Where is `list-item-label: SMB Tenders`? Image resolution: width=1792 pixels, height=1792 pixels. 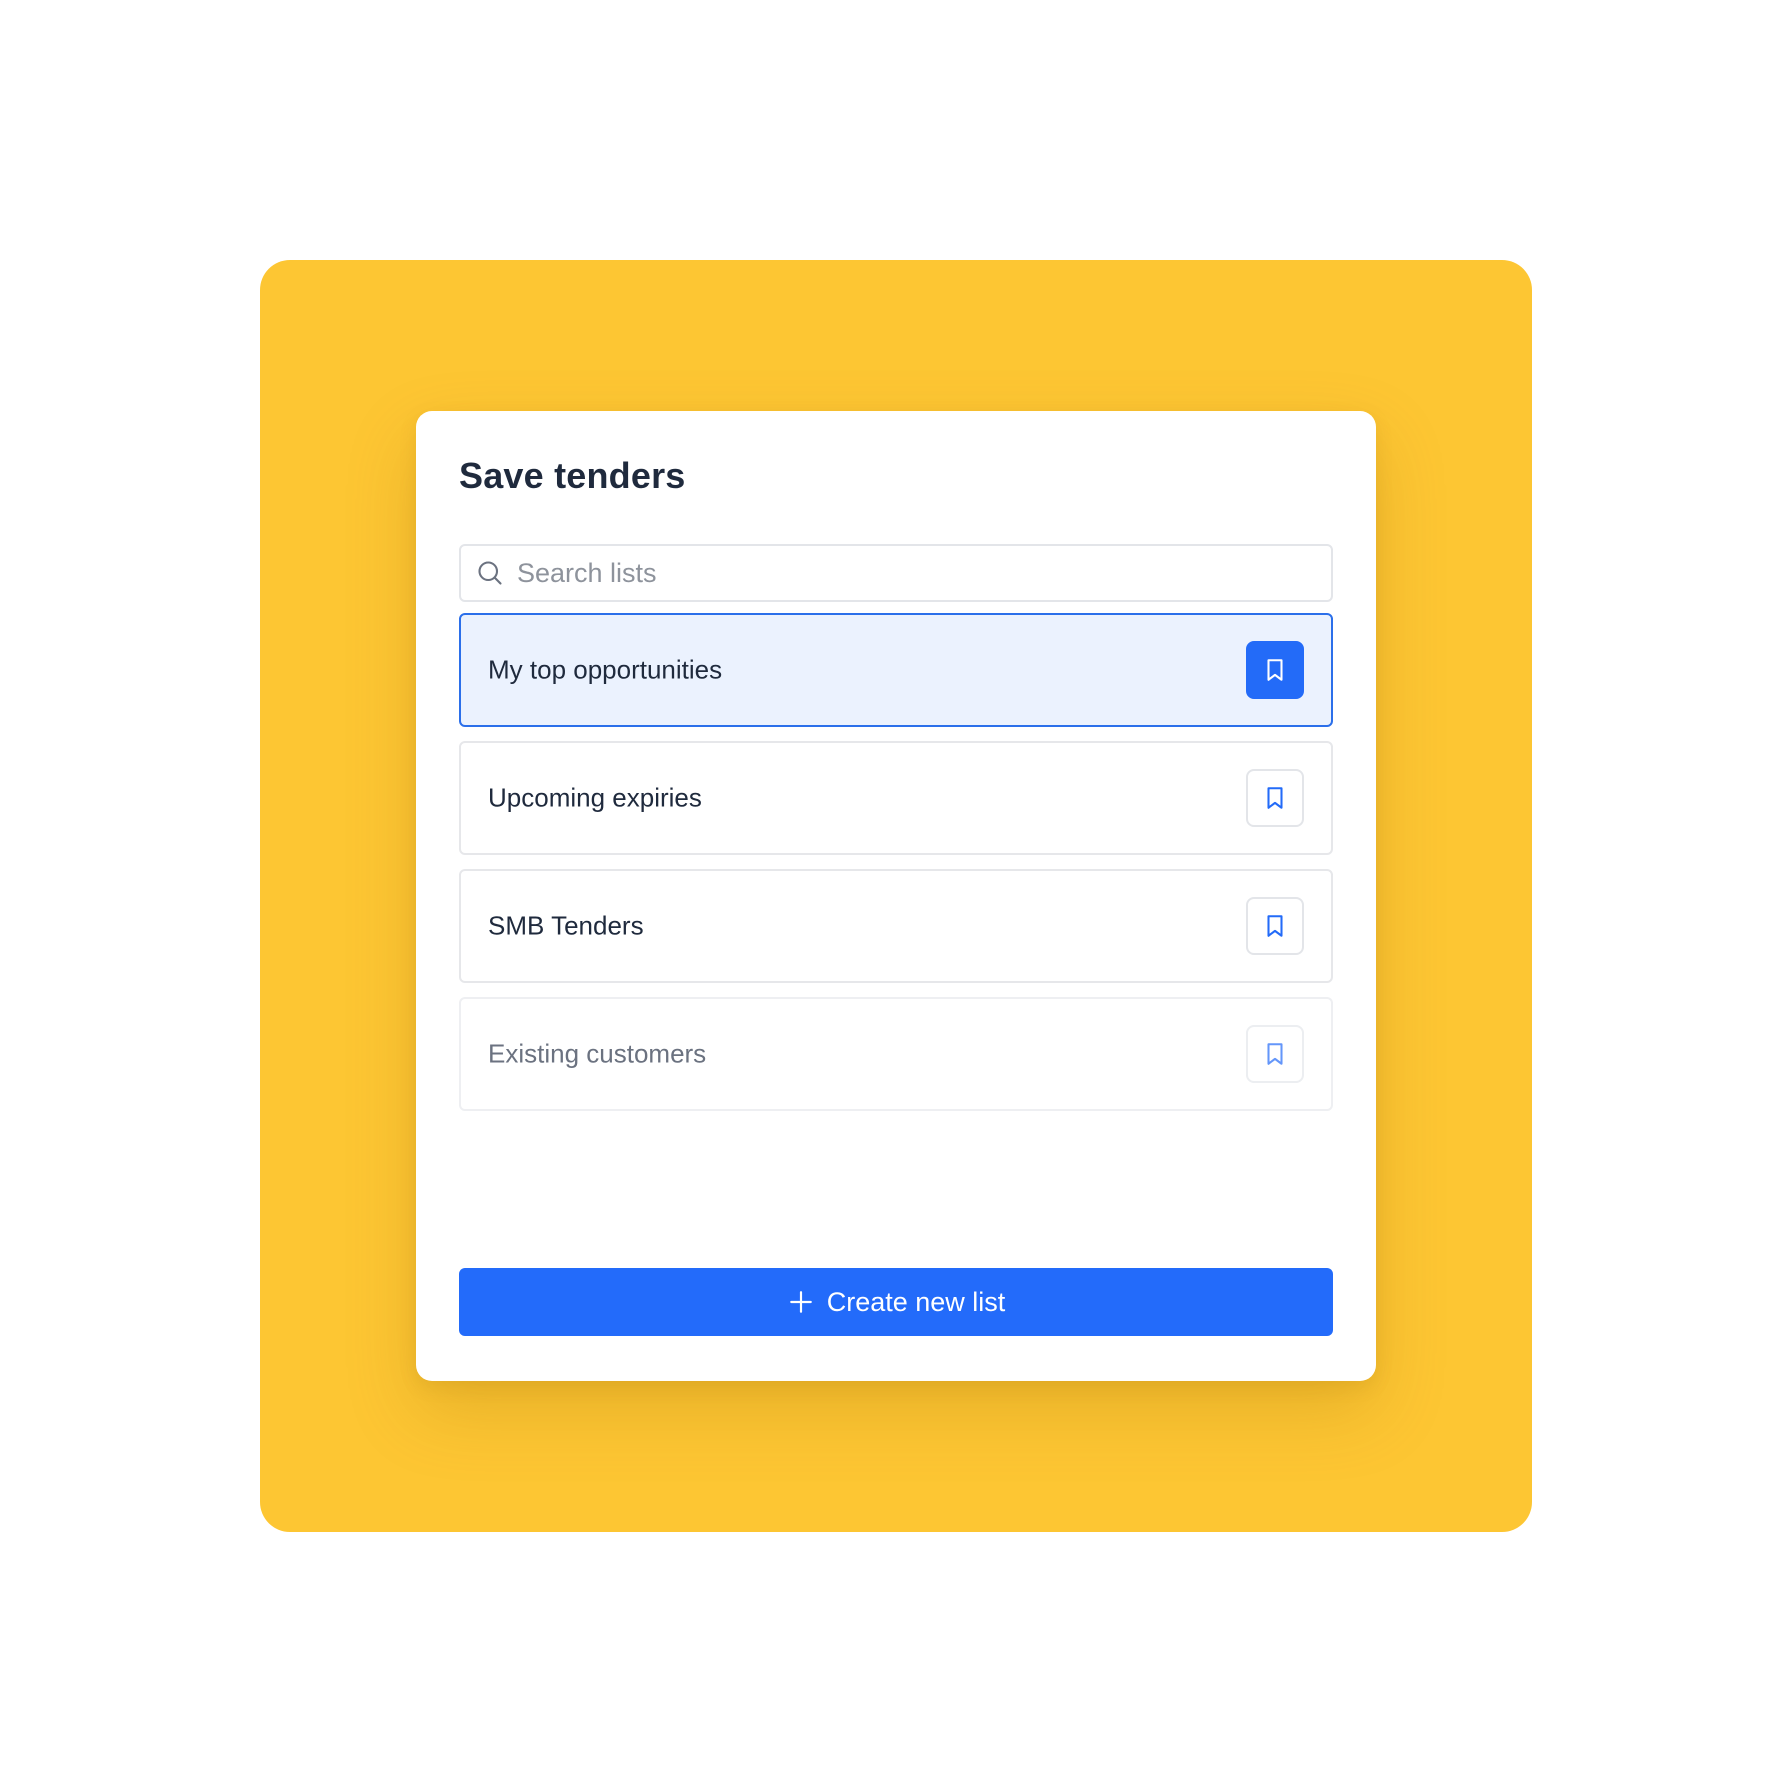 list-item-label: SMB Tenders is located at coordinates (566, 925).